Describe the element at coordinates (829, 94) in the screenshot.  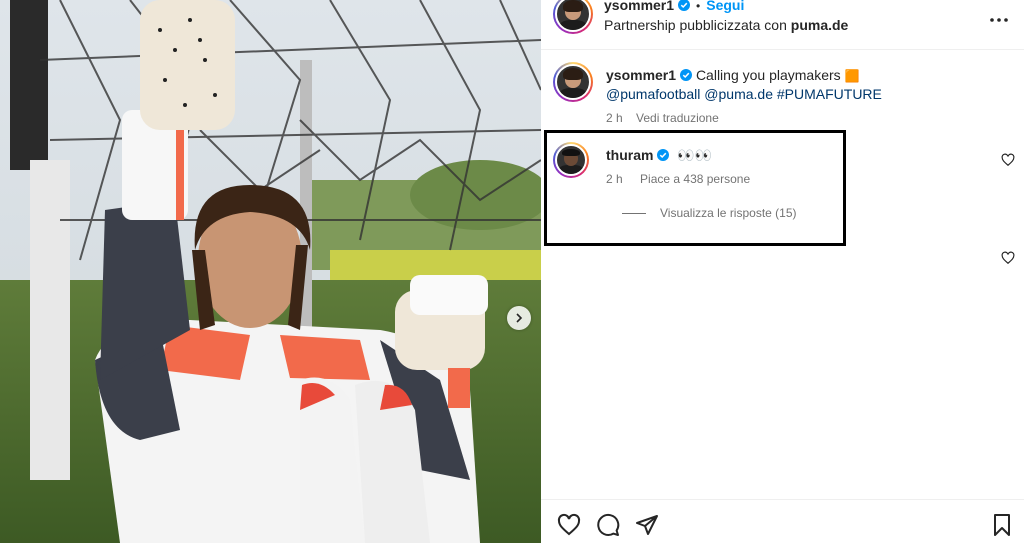
I see `hashtag-pumafuture: #PUMAFUTURE` at that location.